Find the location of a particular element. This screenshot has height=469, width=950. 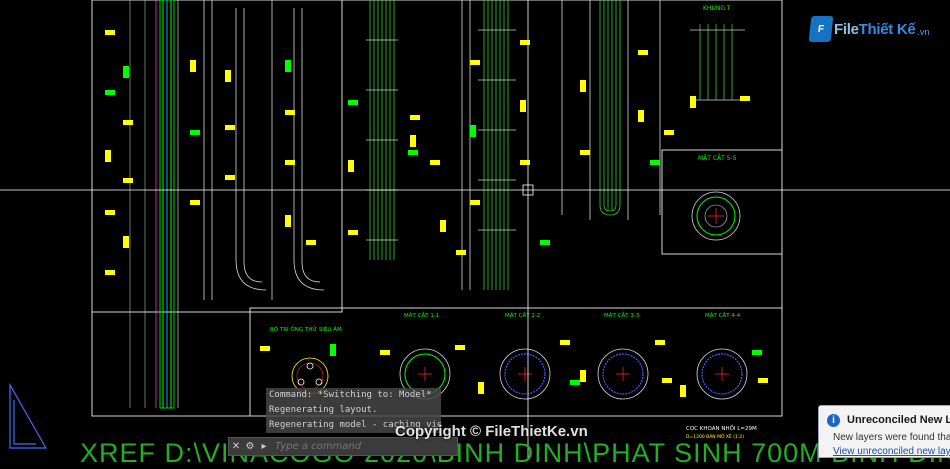

ucs-icon is located at coordinates (28, 415).